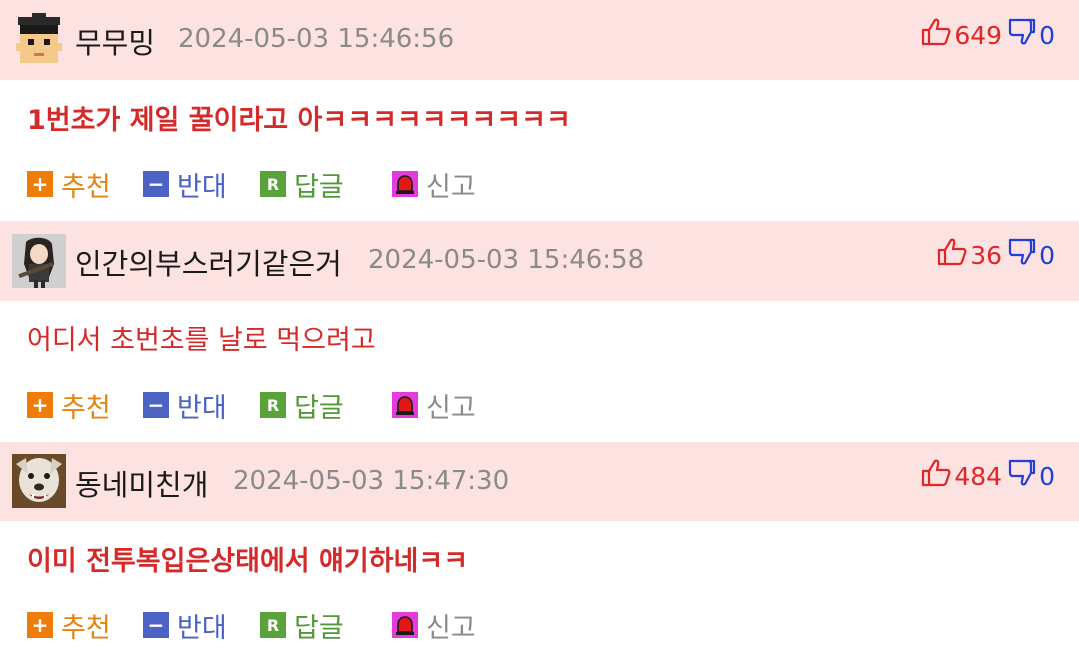 Image resolution: width=1079 pixels, height=657 pixels. I want to click on comment-header: 인간의부스러기같은거 2024-05-03 15:46:58 36 0, so click(539, 261).